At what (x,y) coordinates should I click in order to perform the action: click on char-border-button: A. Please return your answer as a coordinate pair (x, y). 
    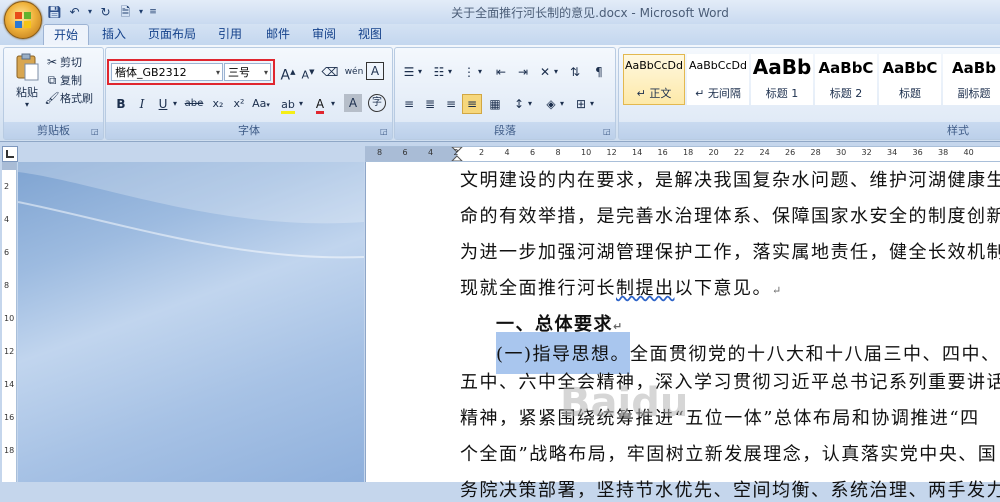
    Looking at the image, I should click on (375, 71).